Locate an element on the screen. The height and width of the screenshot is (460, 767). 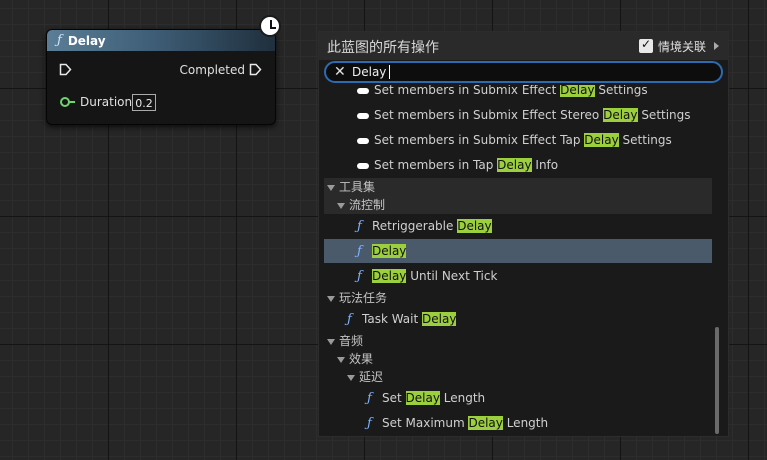
action-row: Set members in Tap Delay Info is located at coordinates (518, 165).